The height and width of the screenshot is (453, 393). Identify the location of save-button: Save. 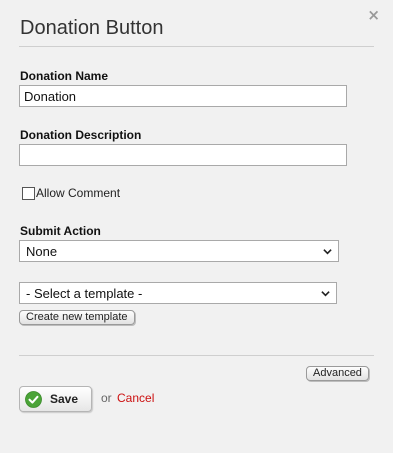
(55, 399).